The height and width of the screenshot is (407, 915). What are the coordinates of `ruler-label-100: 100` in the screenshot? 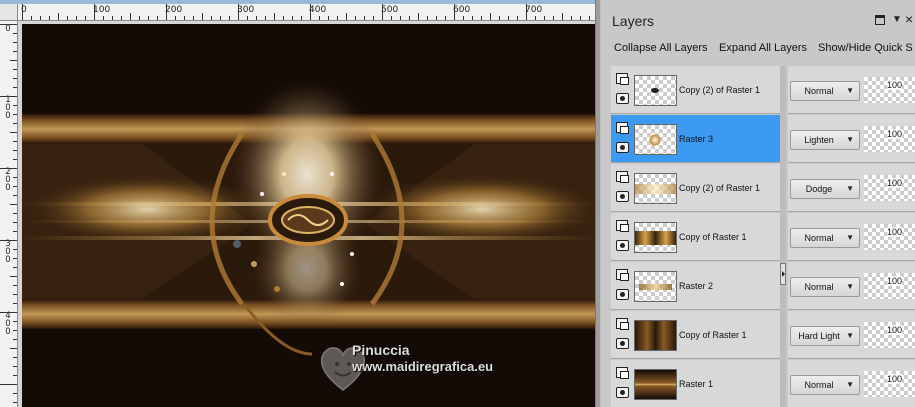 It's located at (102, 10).